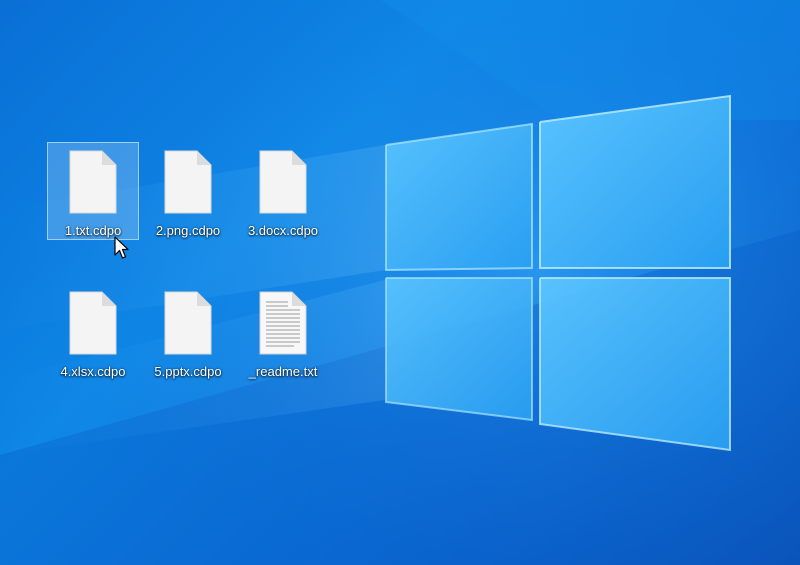 This screenshot has height=565, width=800. I want to click on mouse-pointer-icon, so click(121, 247).